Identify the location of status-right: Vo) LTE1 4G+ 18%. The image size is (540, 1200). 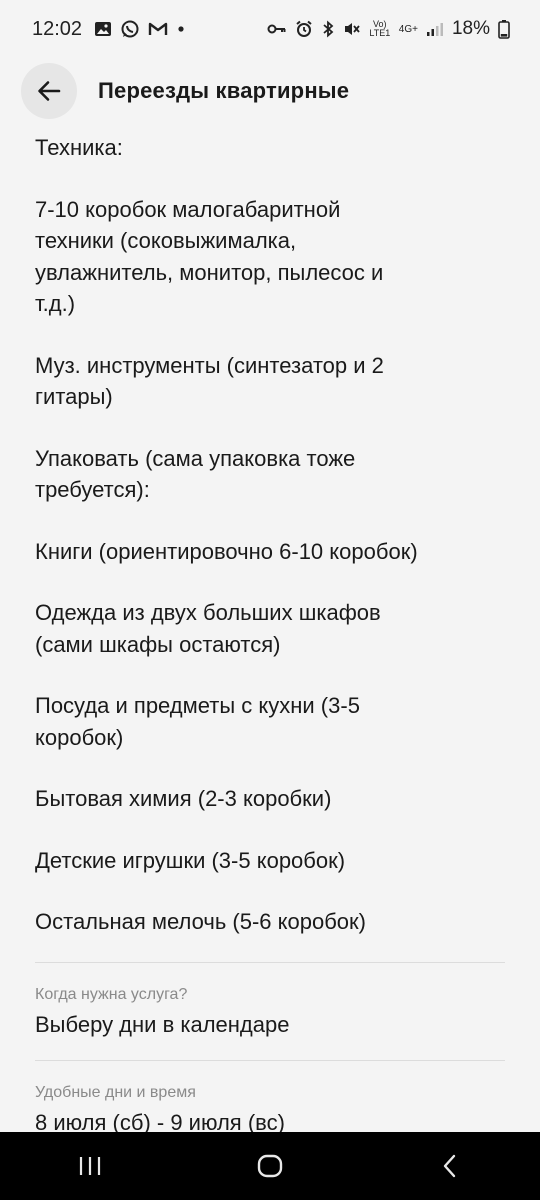
(388, 29).